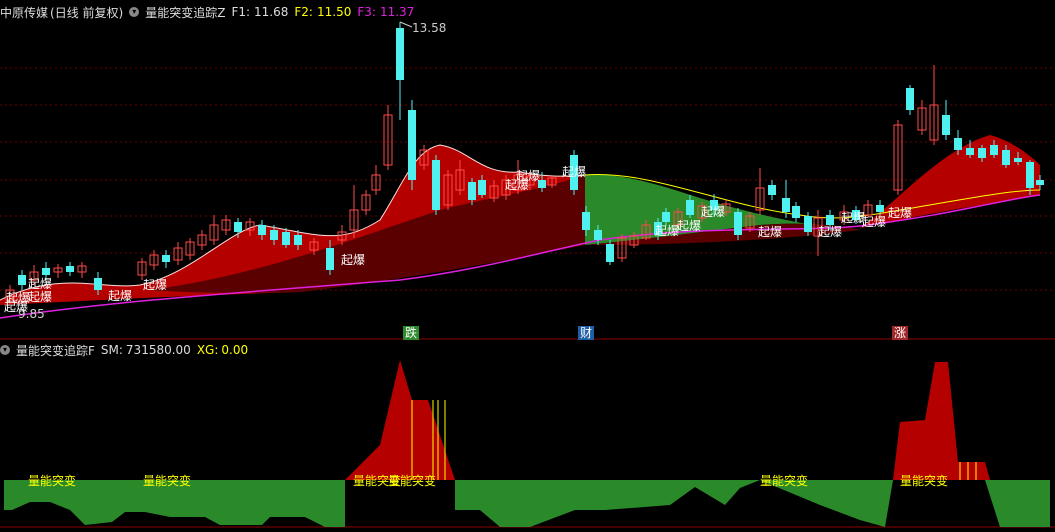 Image resolution: width=1055 pixels, height=532 pixels. I want to click on f3-label: F3:, so click(366, 12).